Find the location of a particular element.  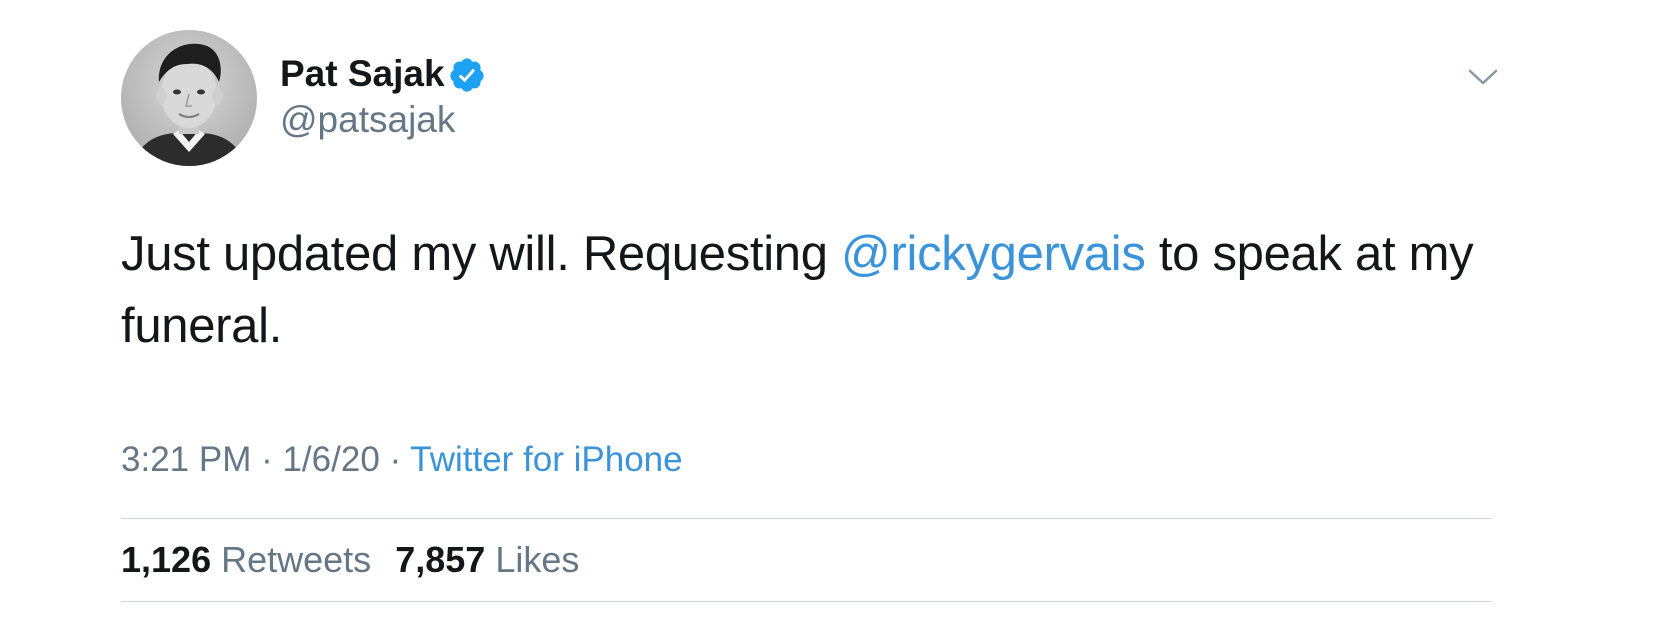

tweet-stats: 1,126 Retweets 7,857 Likes is located at coordinates (357, 560).